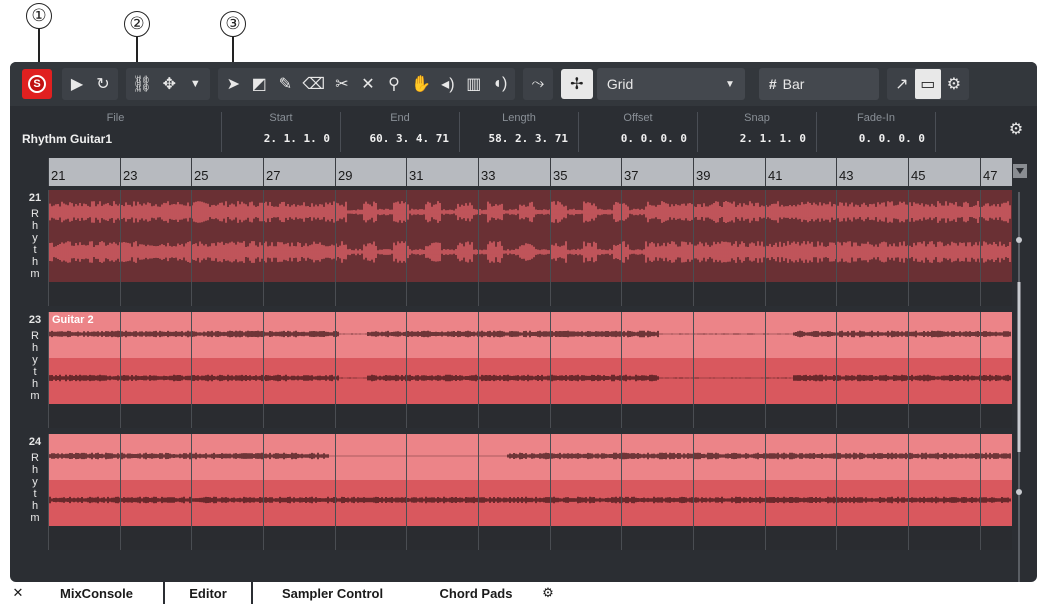 Image resolution: width=1037 pixels, height=604 pixels. I want to click on lane-name-char: t, so click(35, 372).